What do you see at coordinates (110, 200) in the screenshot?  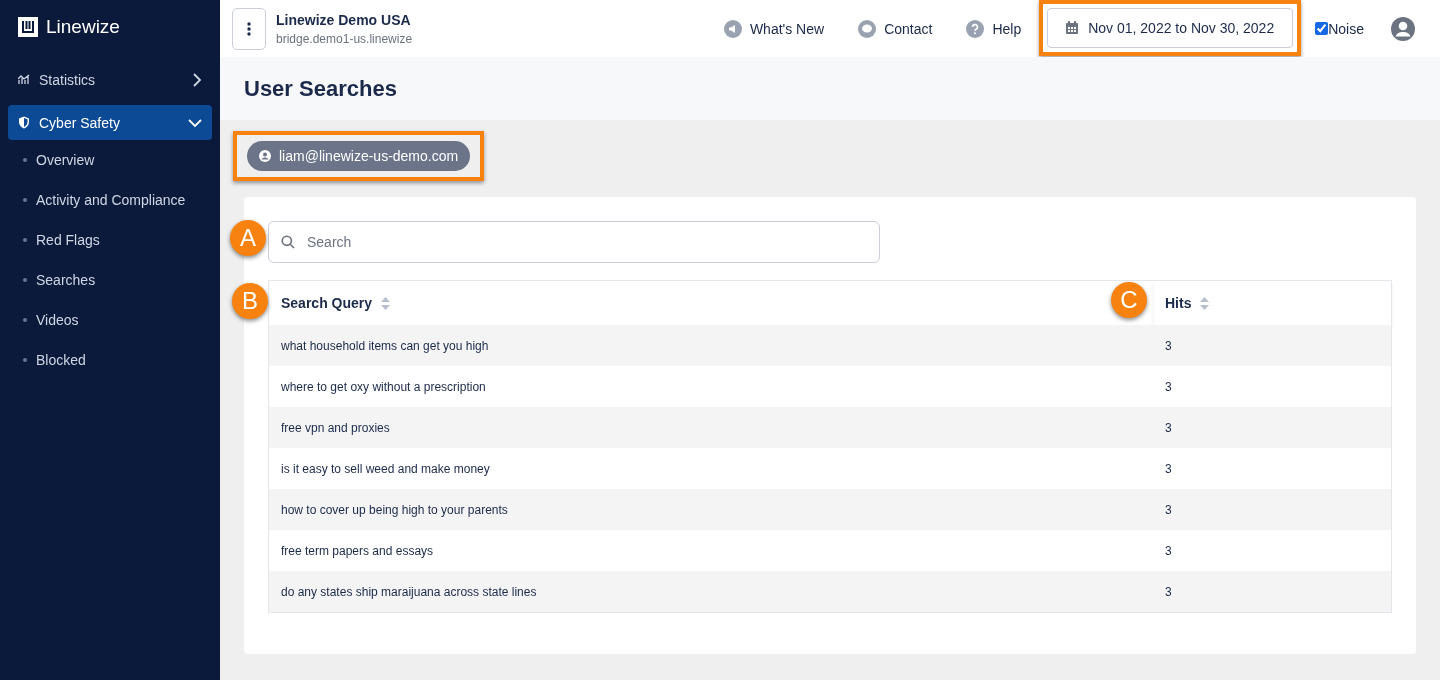 I see `sidebar-item: Activity and Compliance` at bounding box center [110, 200].